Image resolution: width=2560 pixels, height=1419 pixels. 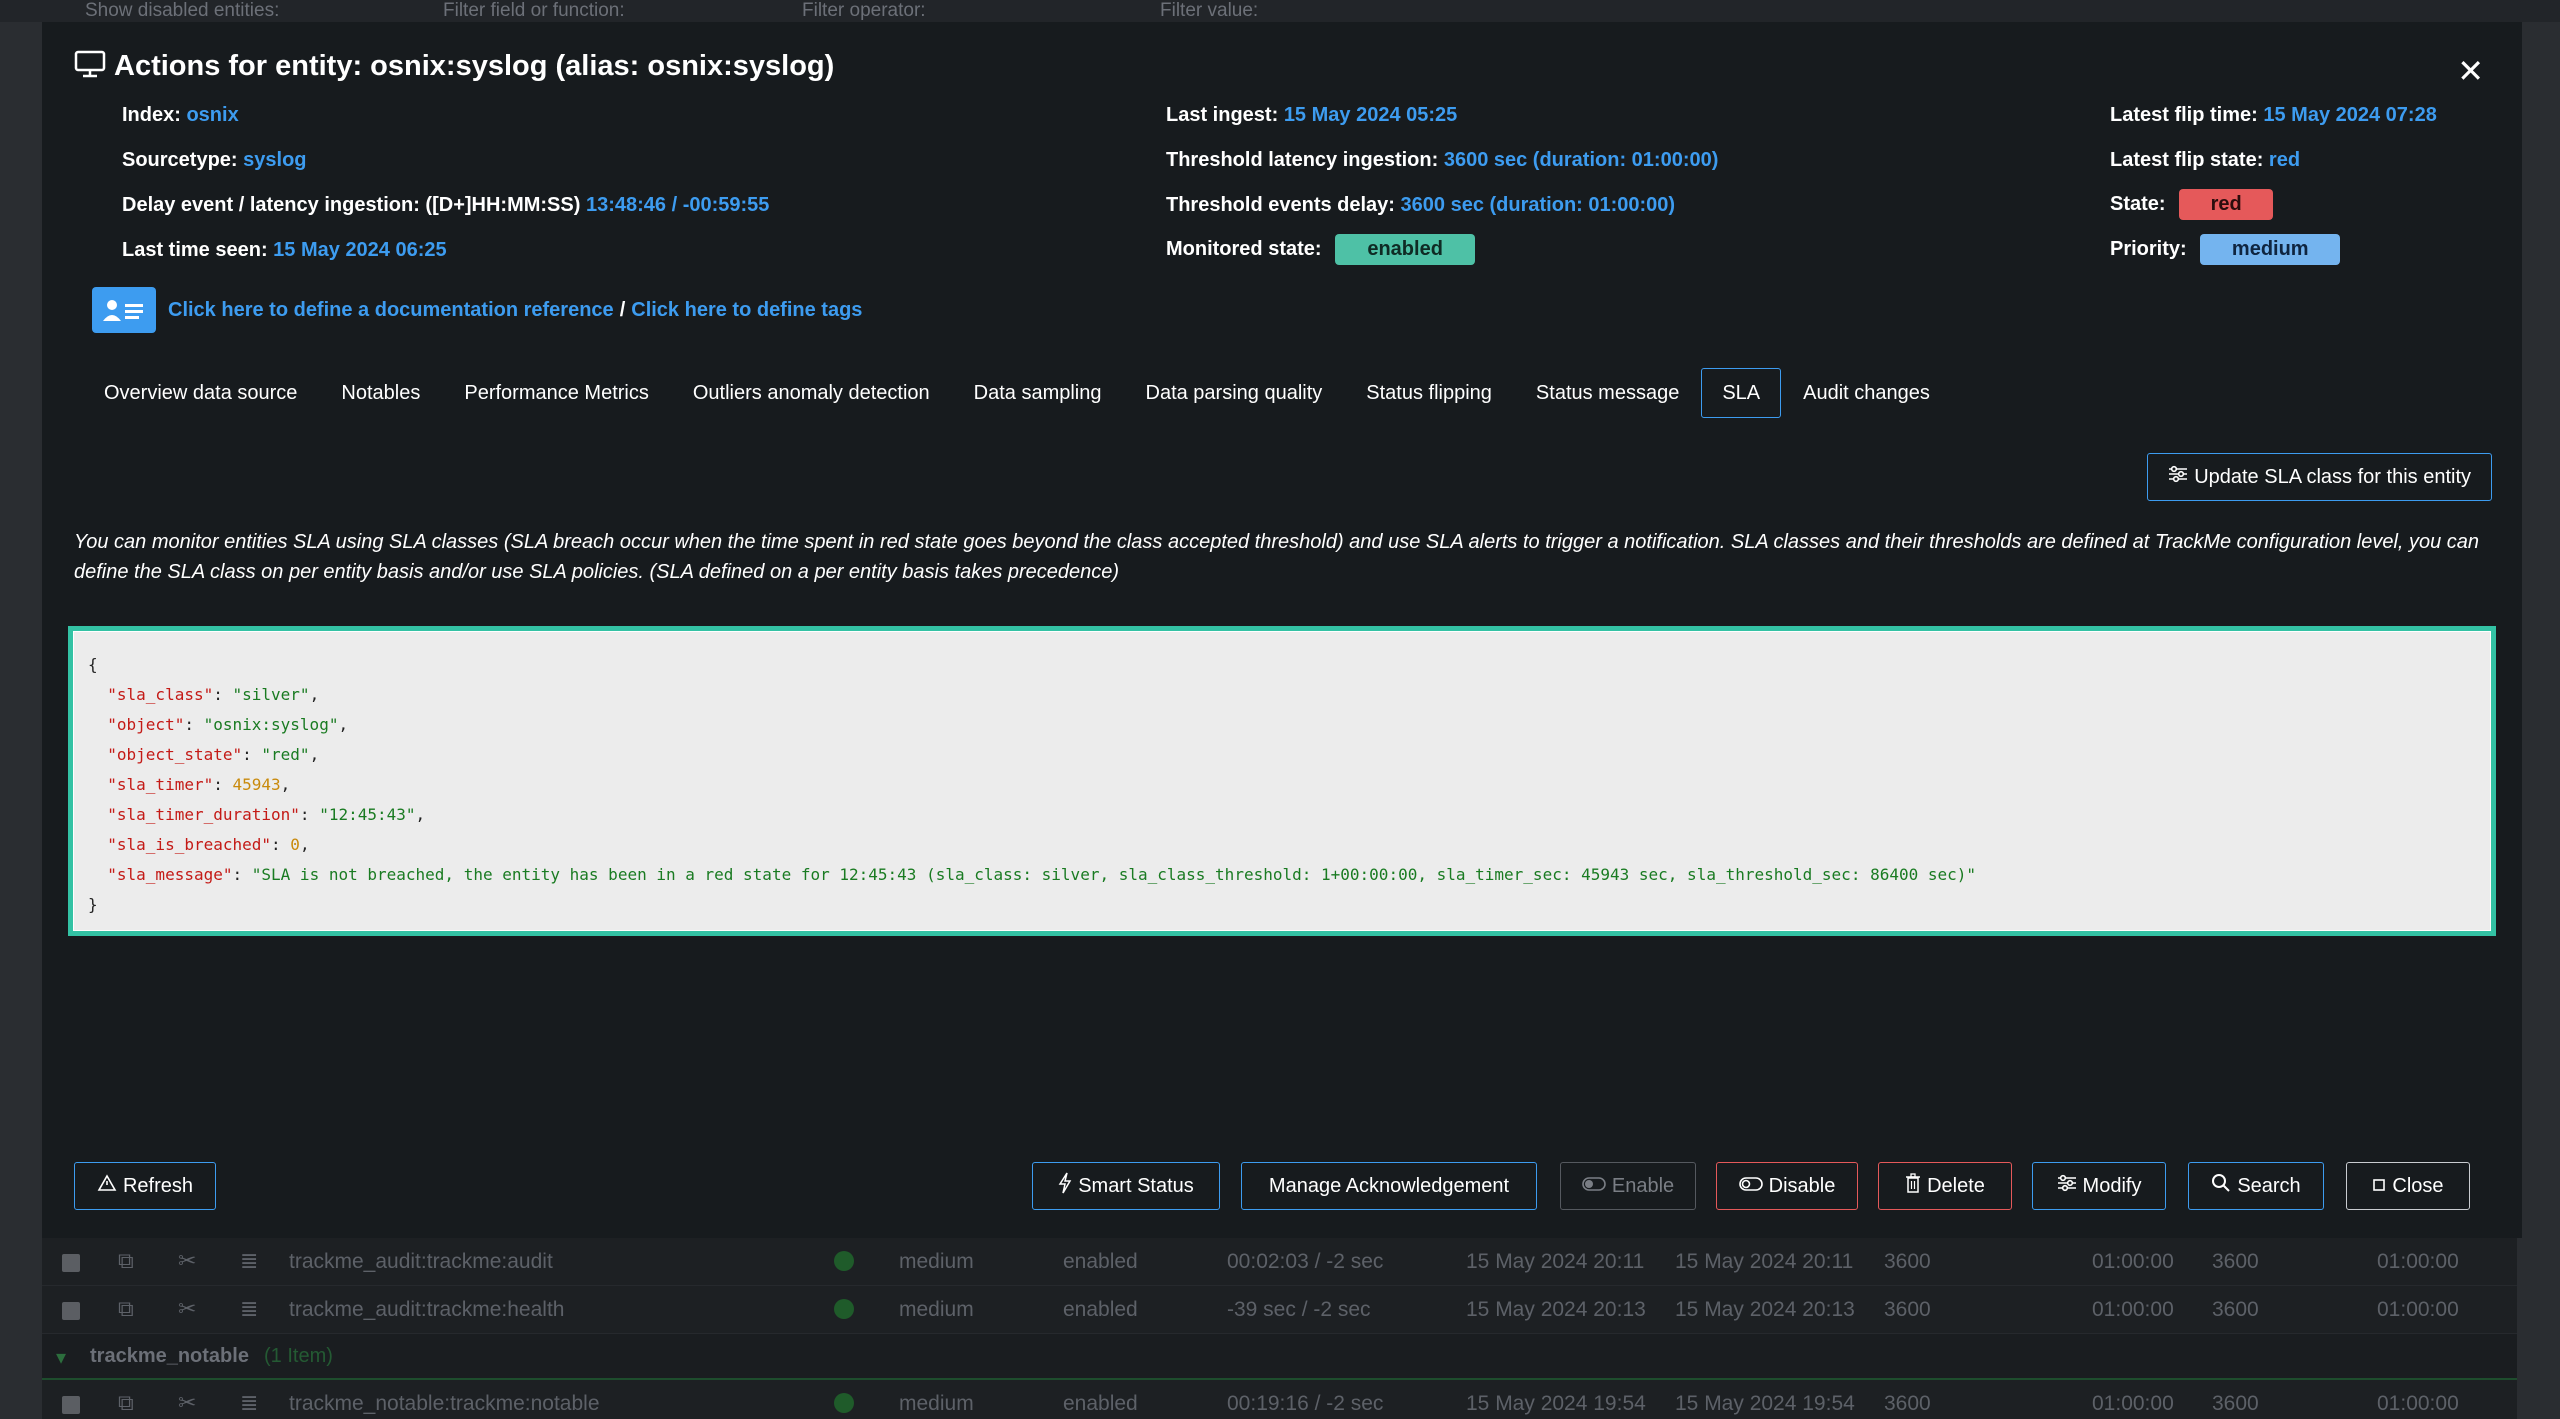 I want to click on smart-status-label: Smart Status, so click(x=1136, y=1185).